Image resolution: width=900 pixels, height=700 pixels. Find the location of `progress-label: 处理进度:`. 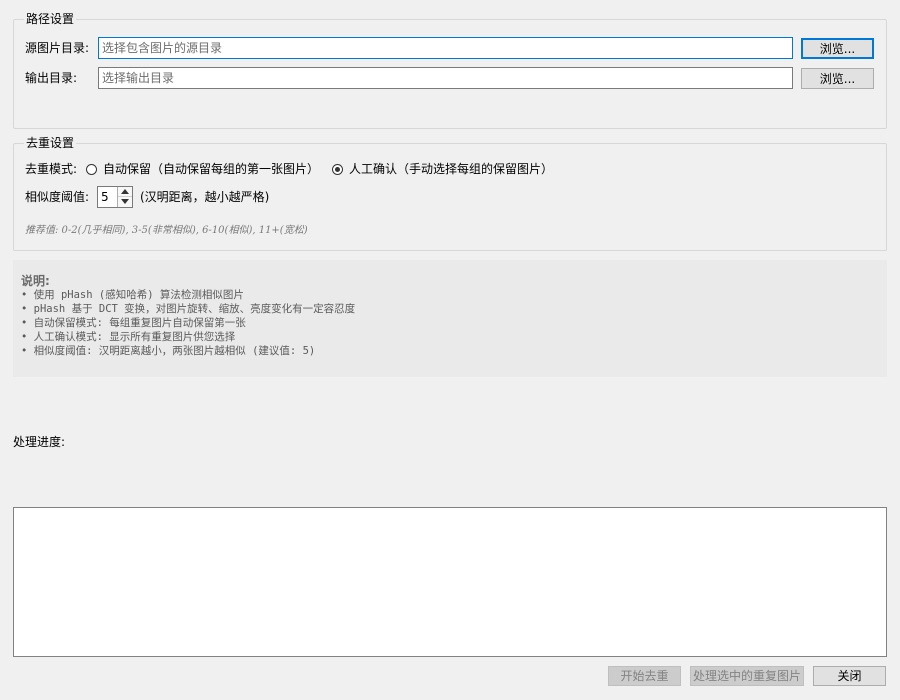

progress-label: 处理进度: is located at coordinates (39, 442).